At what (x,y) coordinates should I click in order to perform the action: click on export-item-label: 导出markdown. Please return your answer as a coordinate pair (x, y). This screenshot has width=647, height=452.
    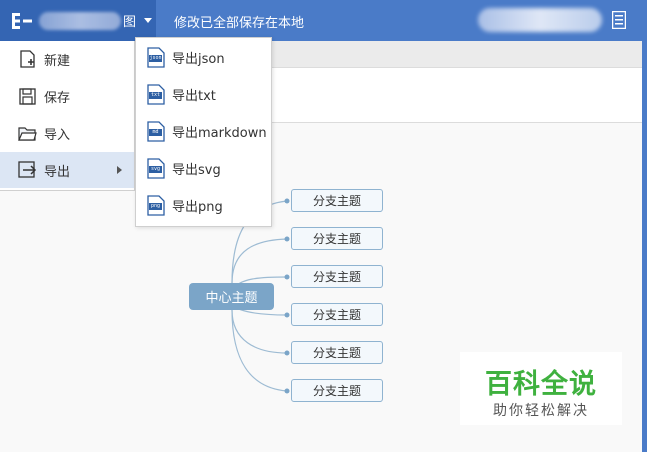
    Looking at the image, I should click on (219, 133).